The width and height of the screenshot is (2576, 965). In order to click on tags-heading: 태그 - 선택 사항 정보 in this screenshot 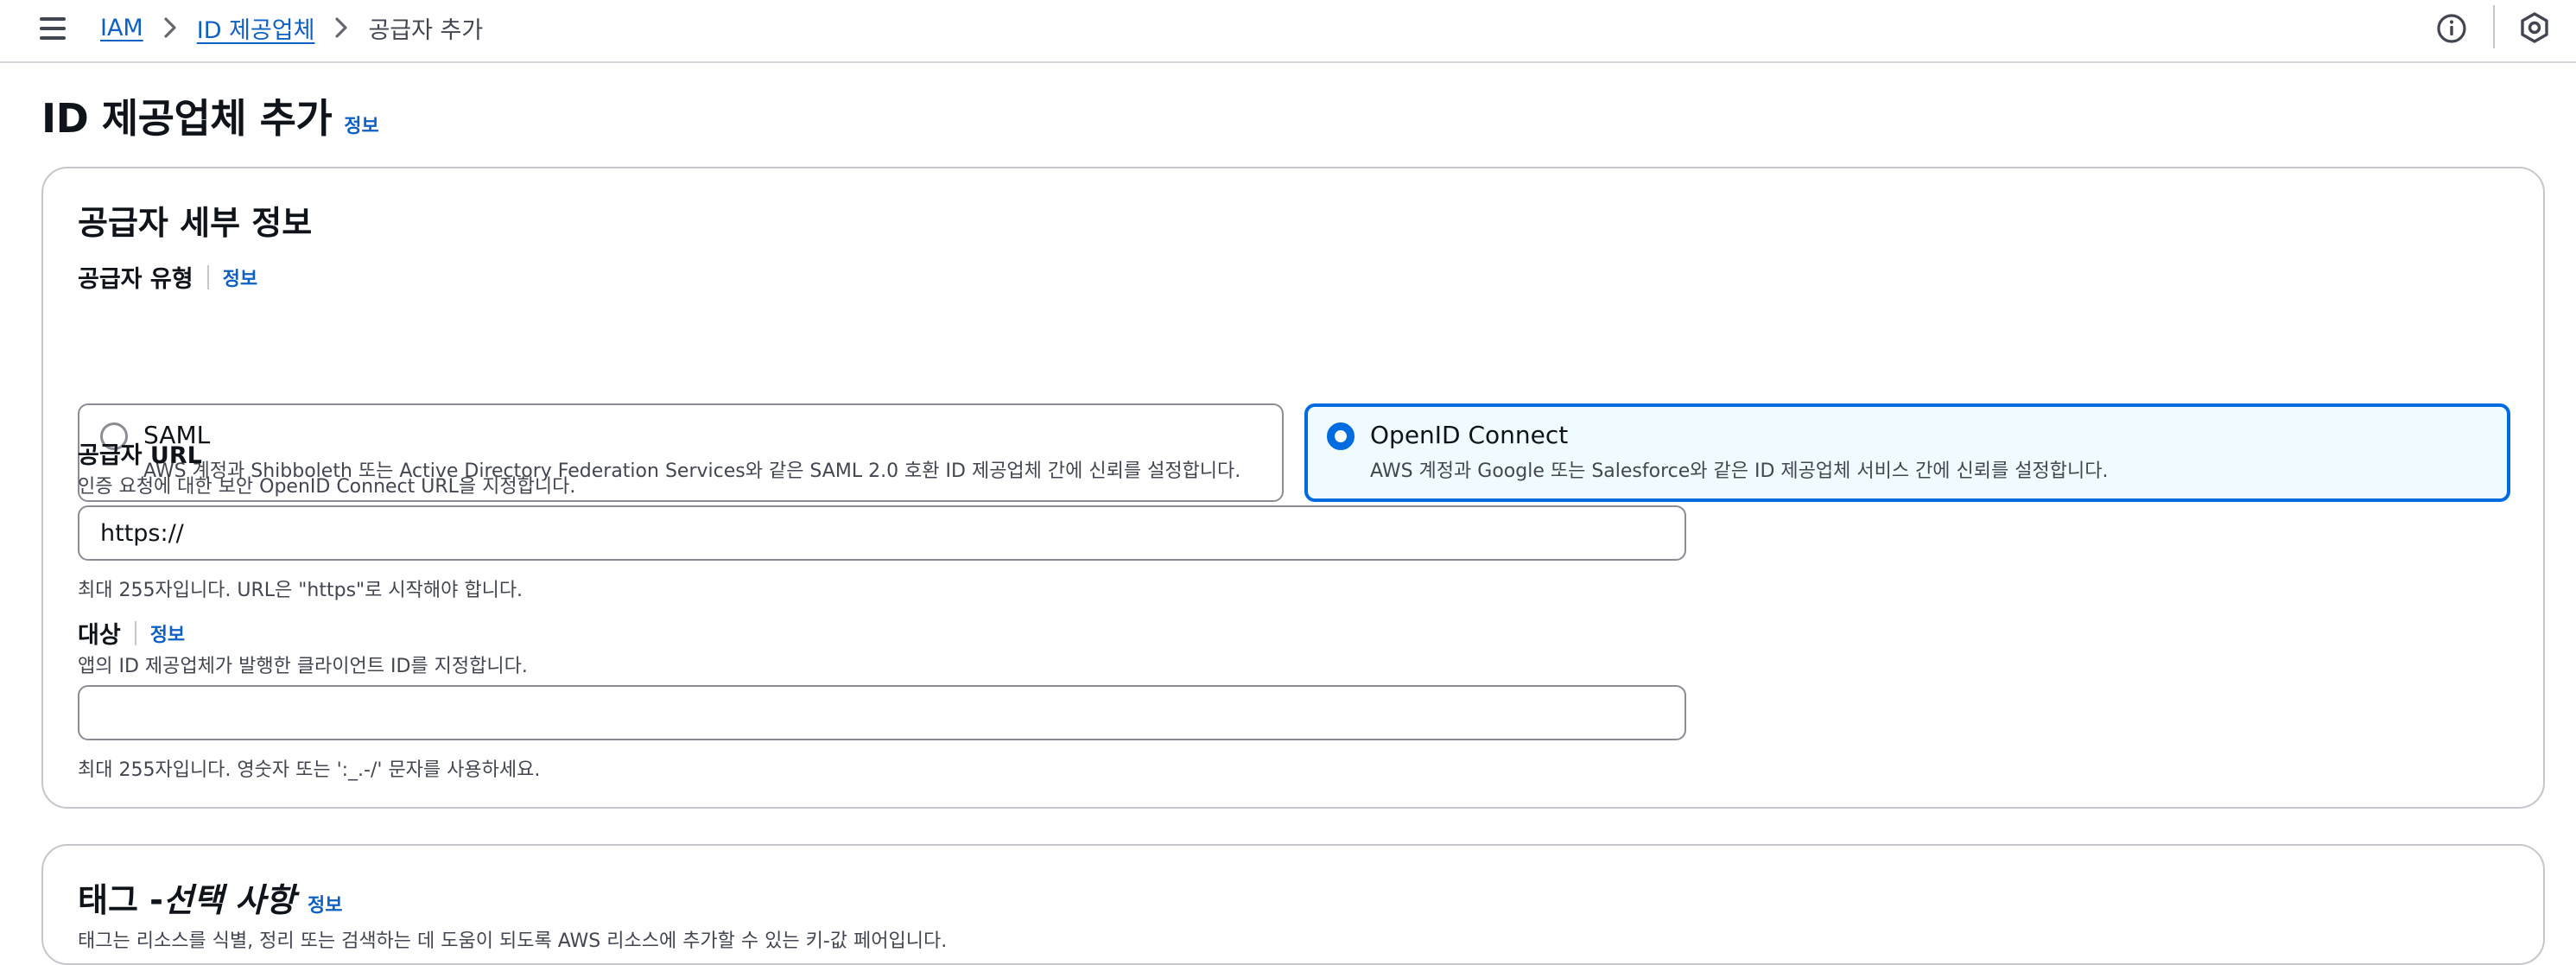, I will do `click(210, 897)`.